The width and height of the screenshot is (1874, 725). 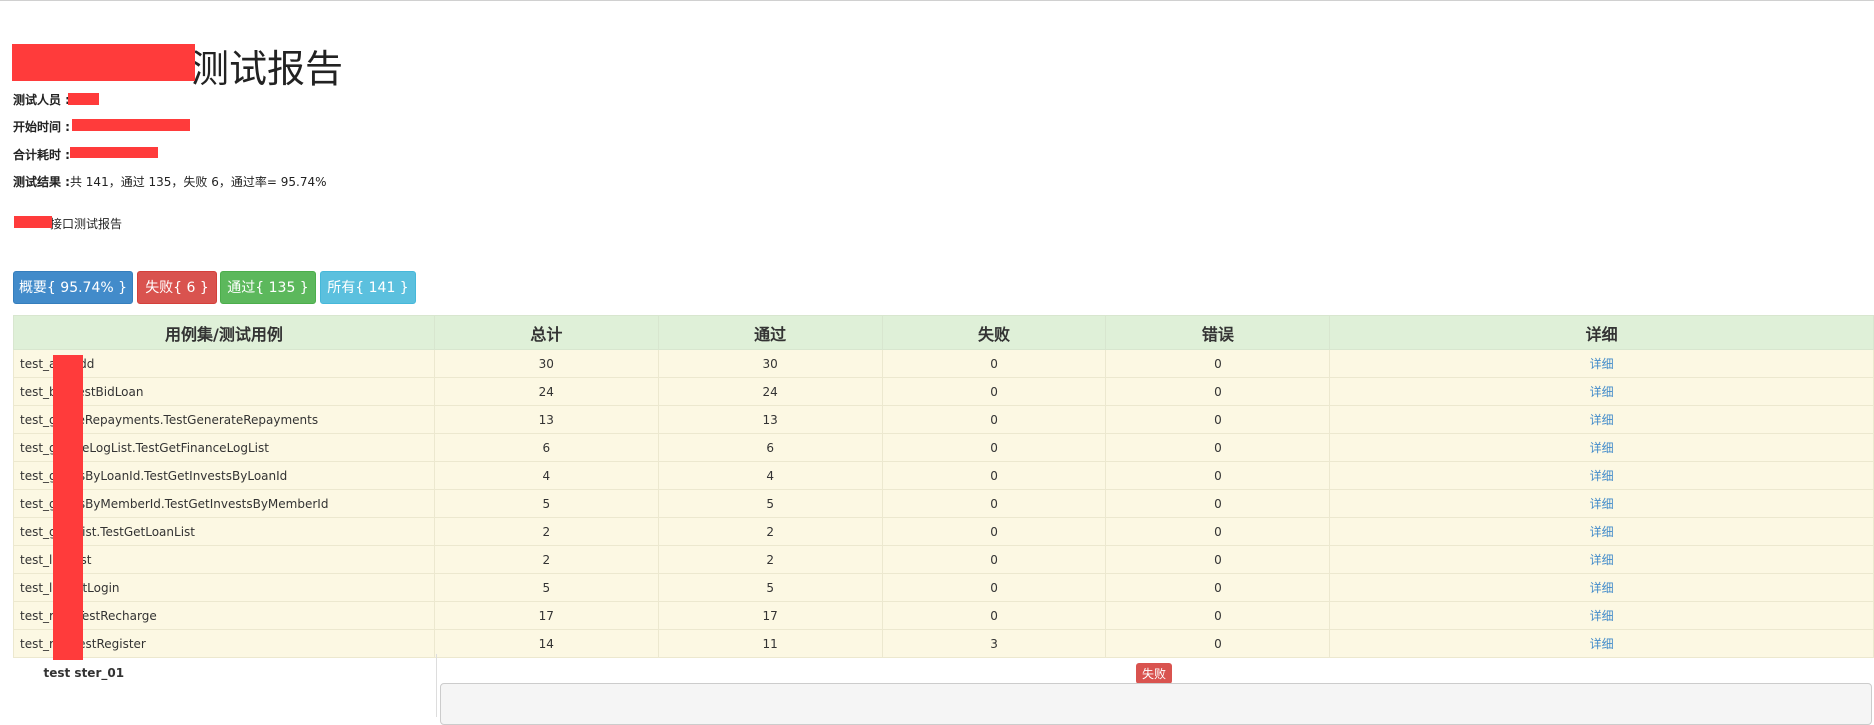 I want to click on row-fail: 3, so click(x=994, y=643).